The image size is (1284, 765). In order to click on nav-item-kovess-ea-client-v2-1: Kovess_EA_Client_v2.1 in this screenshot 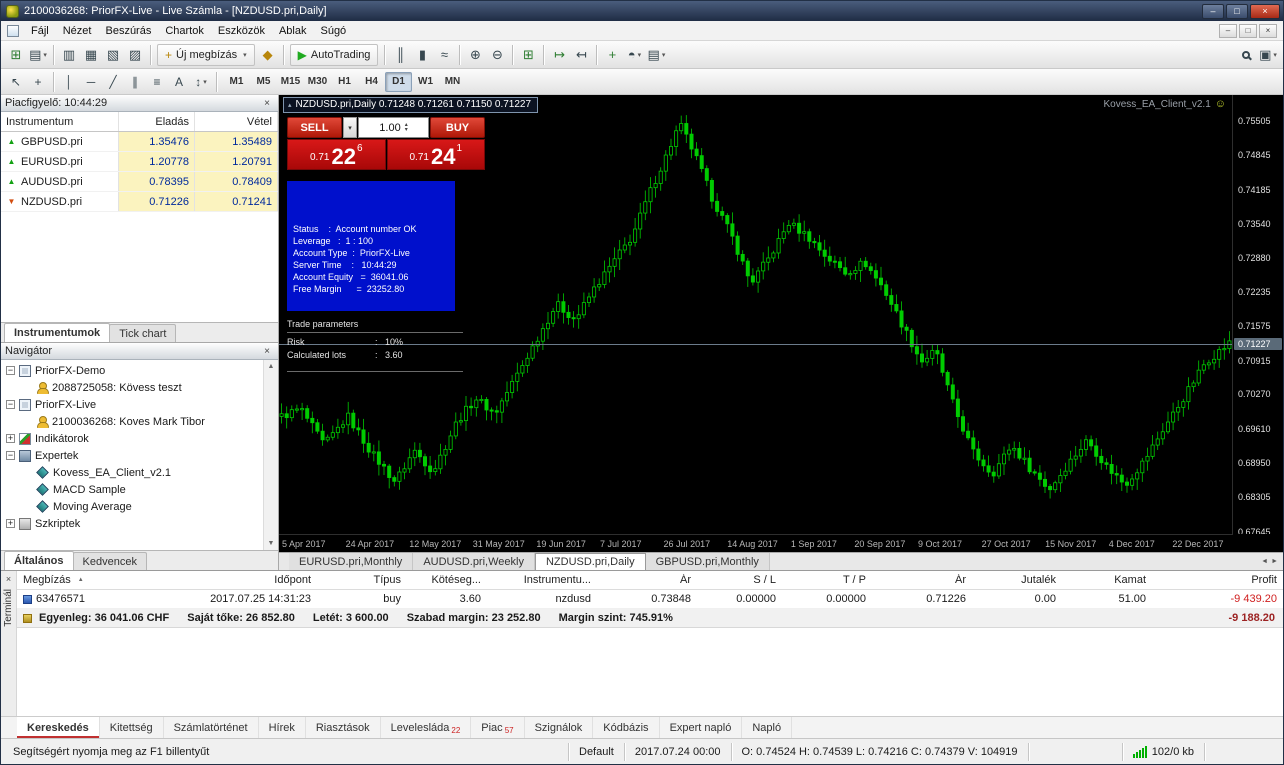, I will do `click(139, 472)`.